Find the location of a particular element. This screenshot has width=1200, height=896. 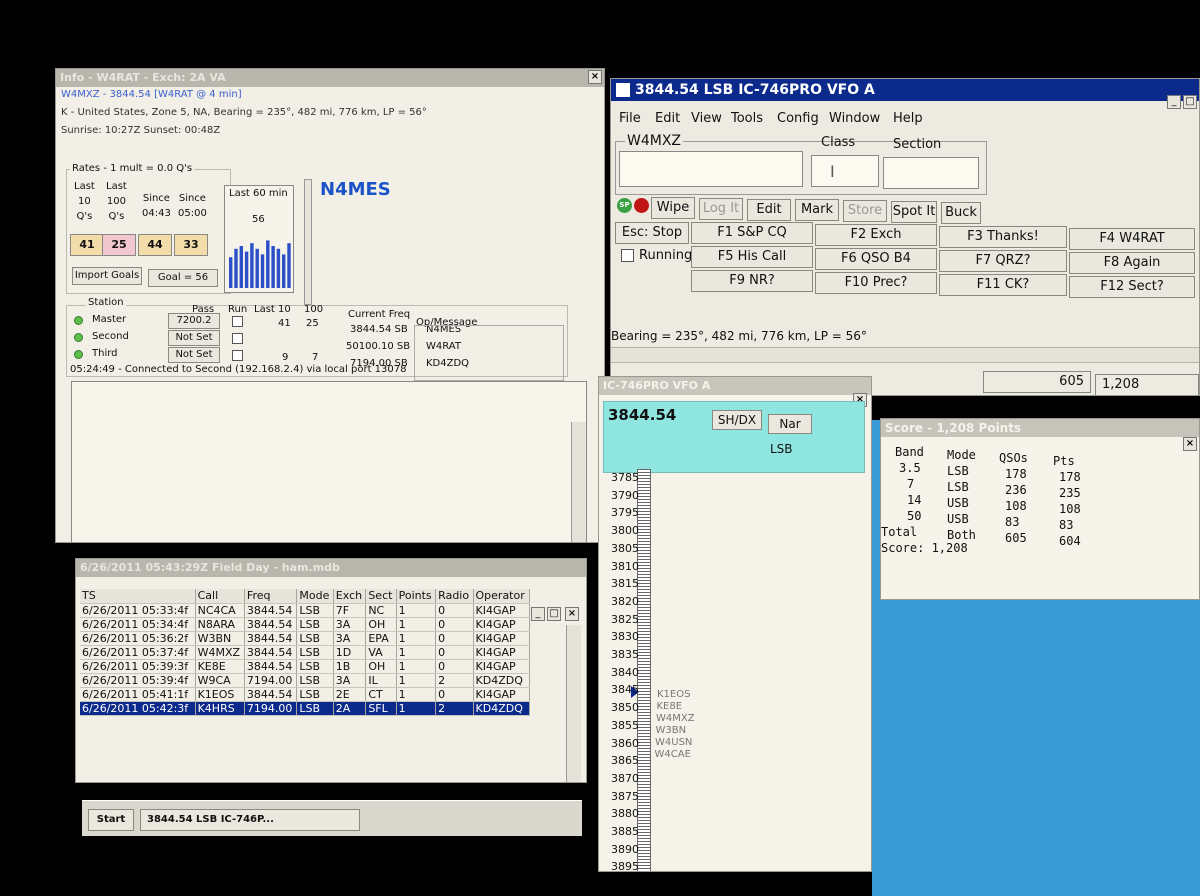

menu-item-edit: Edit is located at coordinates (667, 118).